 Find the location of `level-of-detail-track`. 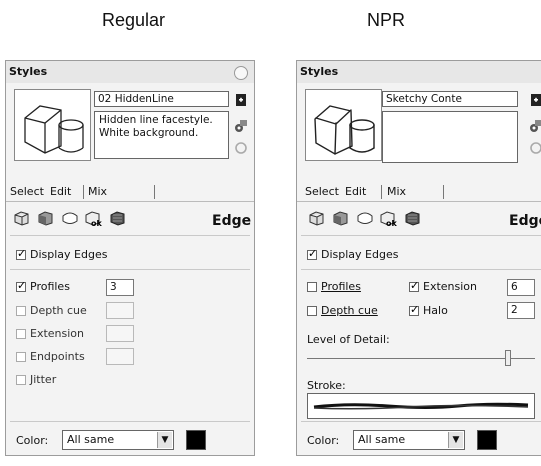

level-of-detail-track is located at coordinates (421, 358).